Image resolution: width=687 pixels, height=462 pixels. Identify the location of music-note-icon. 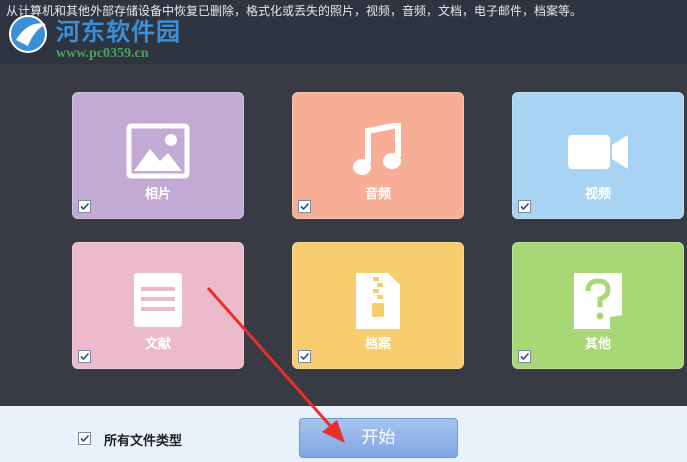
(377, 149).